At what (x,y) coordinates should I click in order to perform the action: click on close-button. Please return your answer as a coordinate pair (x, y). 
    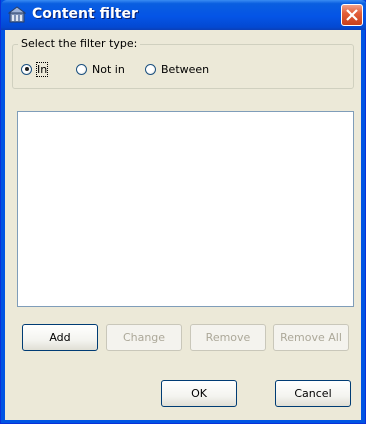
    Looking at the image, I should click on (352, 15).